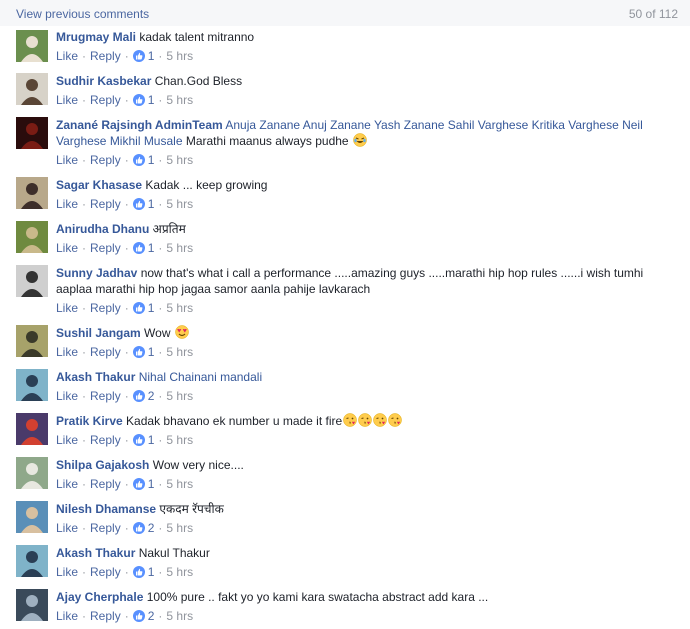 The image size is (690, 629). I want to click on comment-body: Akash Thakur Nakul Thakur, so click(373, 553).